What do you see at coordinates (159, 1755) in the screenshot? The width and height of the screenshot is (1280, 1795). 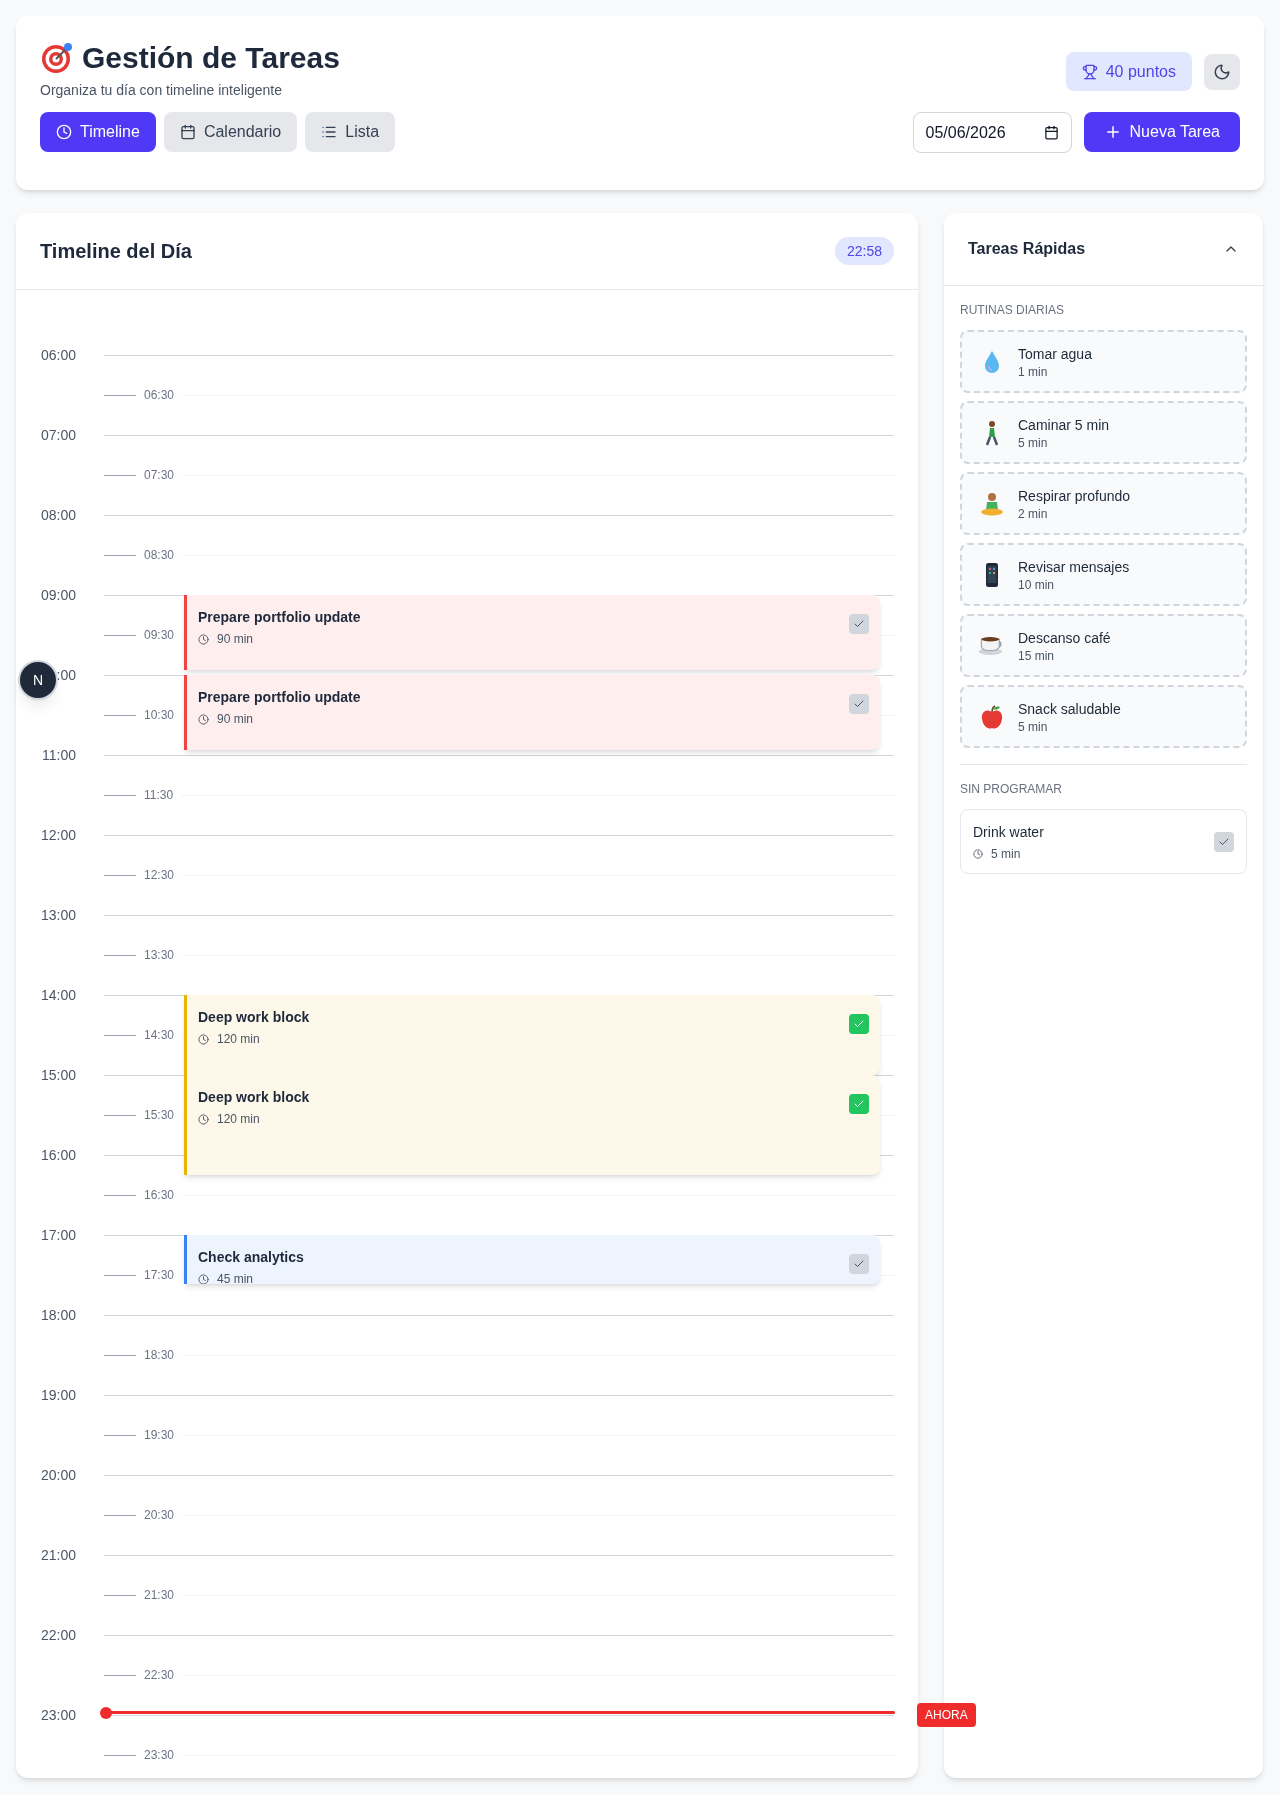 I see `half-hour-label: 23:30` at bounding box center [159, 1755].